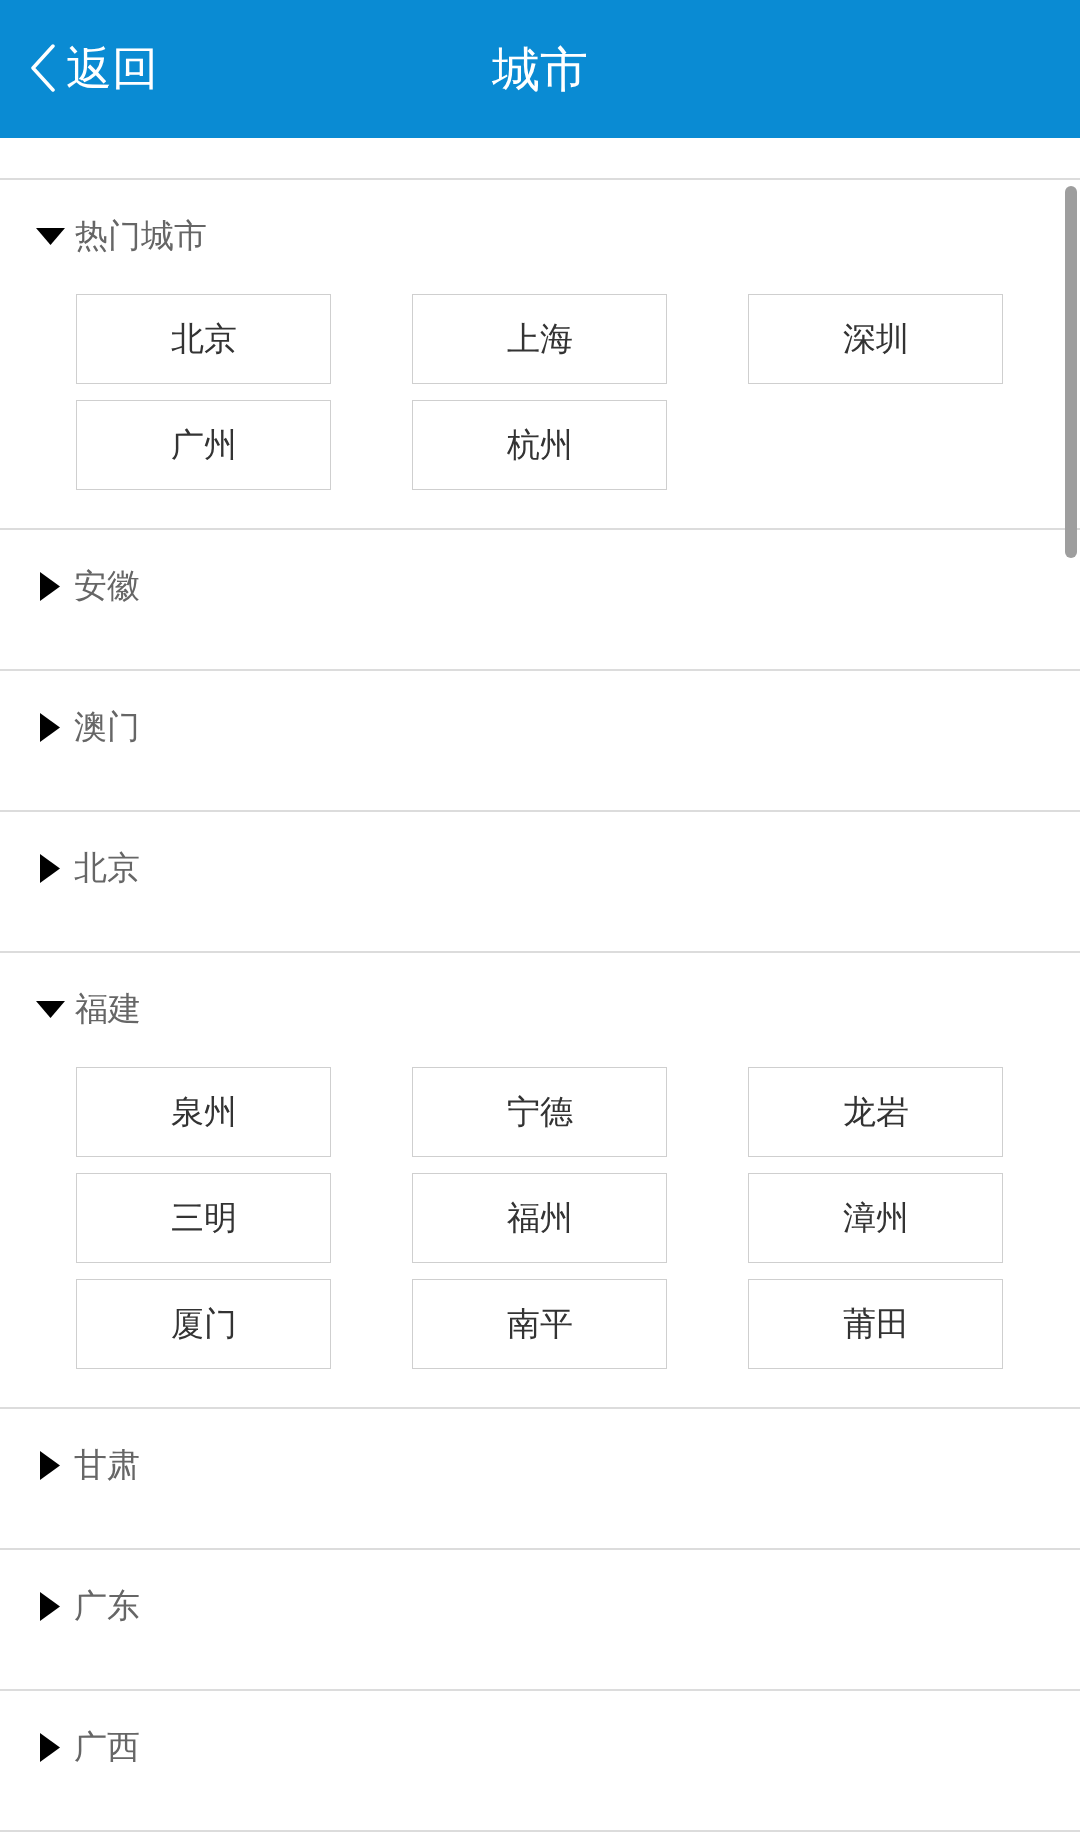  I want to click on city-button: 宁德, so click(539, 1112).